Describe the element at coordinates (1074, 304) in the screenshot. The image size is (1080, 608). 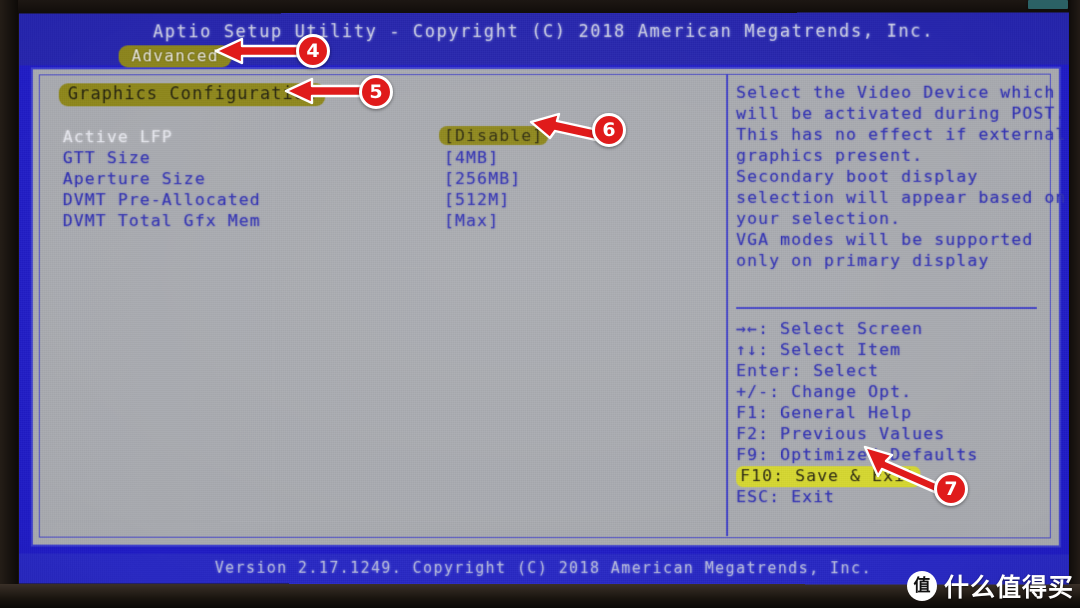
I see `monitor-bezel-right` at that location.